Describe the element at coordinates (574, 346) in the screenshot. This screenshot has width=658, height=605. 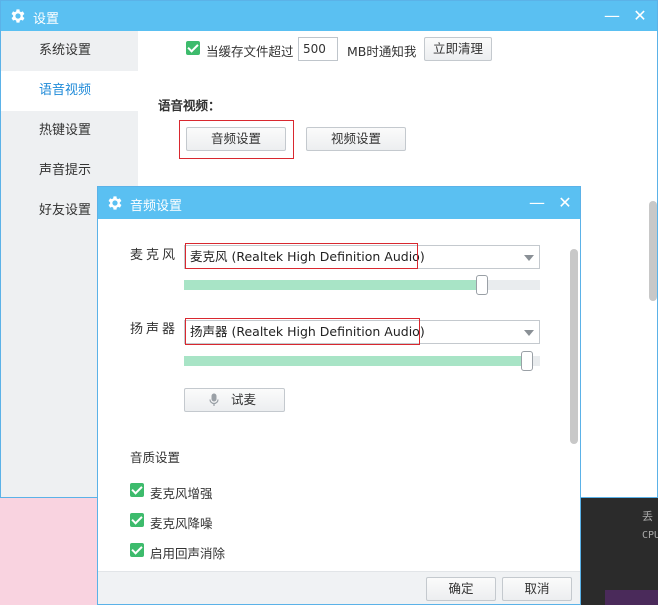
I see `dialog-scrollbar` at that location.